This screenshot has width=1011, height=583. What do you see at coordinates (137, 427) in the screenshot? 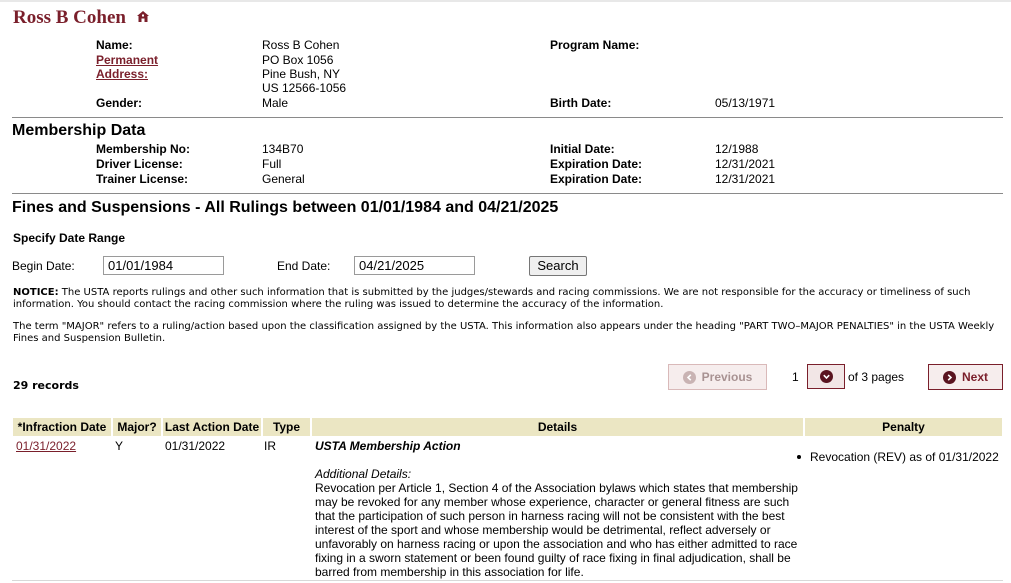
I see `column-header-major: Major?` at bounding box center [137, 427].